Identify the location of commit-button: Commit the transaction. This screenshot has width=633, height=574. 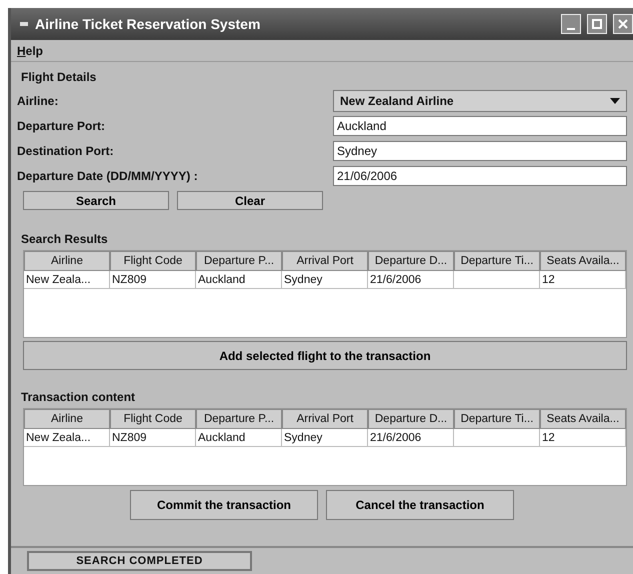
(224, 505).